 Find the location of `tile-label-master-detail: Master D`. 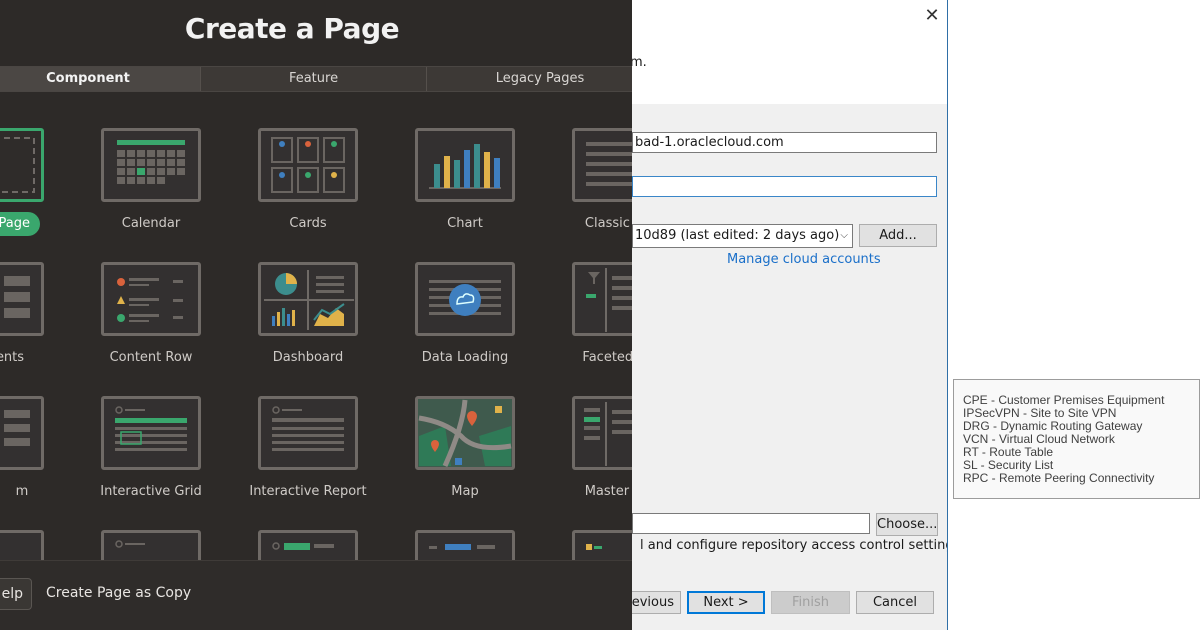

tile-label-master-detail: Master D is located at coordinates (608, 491).